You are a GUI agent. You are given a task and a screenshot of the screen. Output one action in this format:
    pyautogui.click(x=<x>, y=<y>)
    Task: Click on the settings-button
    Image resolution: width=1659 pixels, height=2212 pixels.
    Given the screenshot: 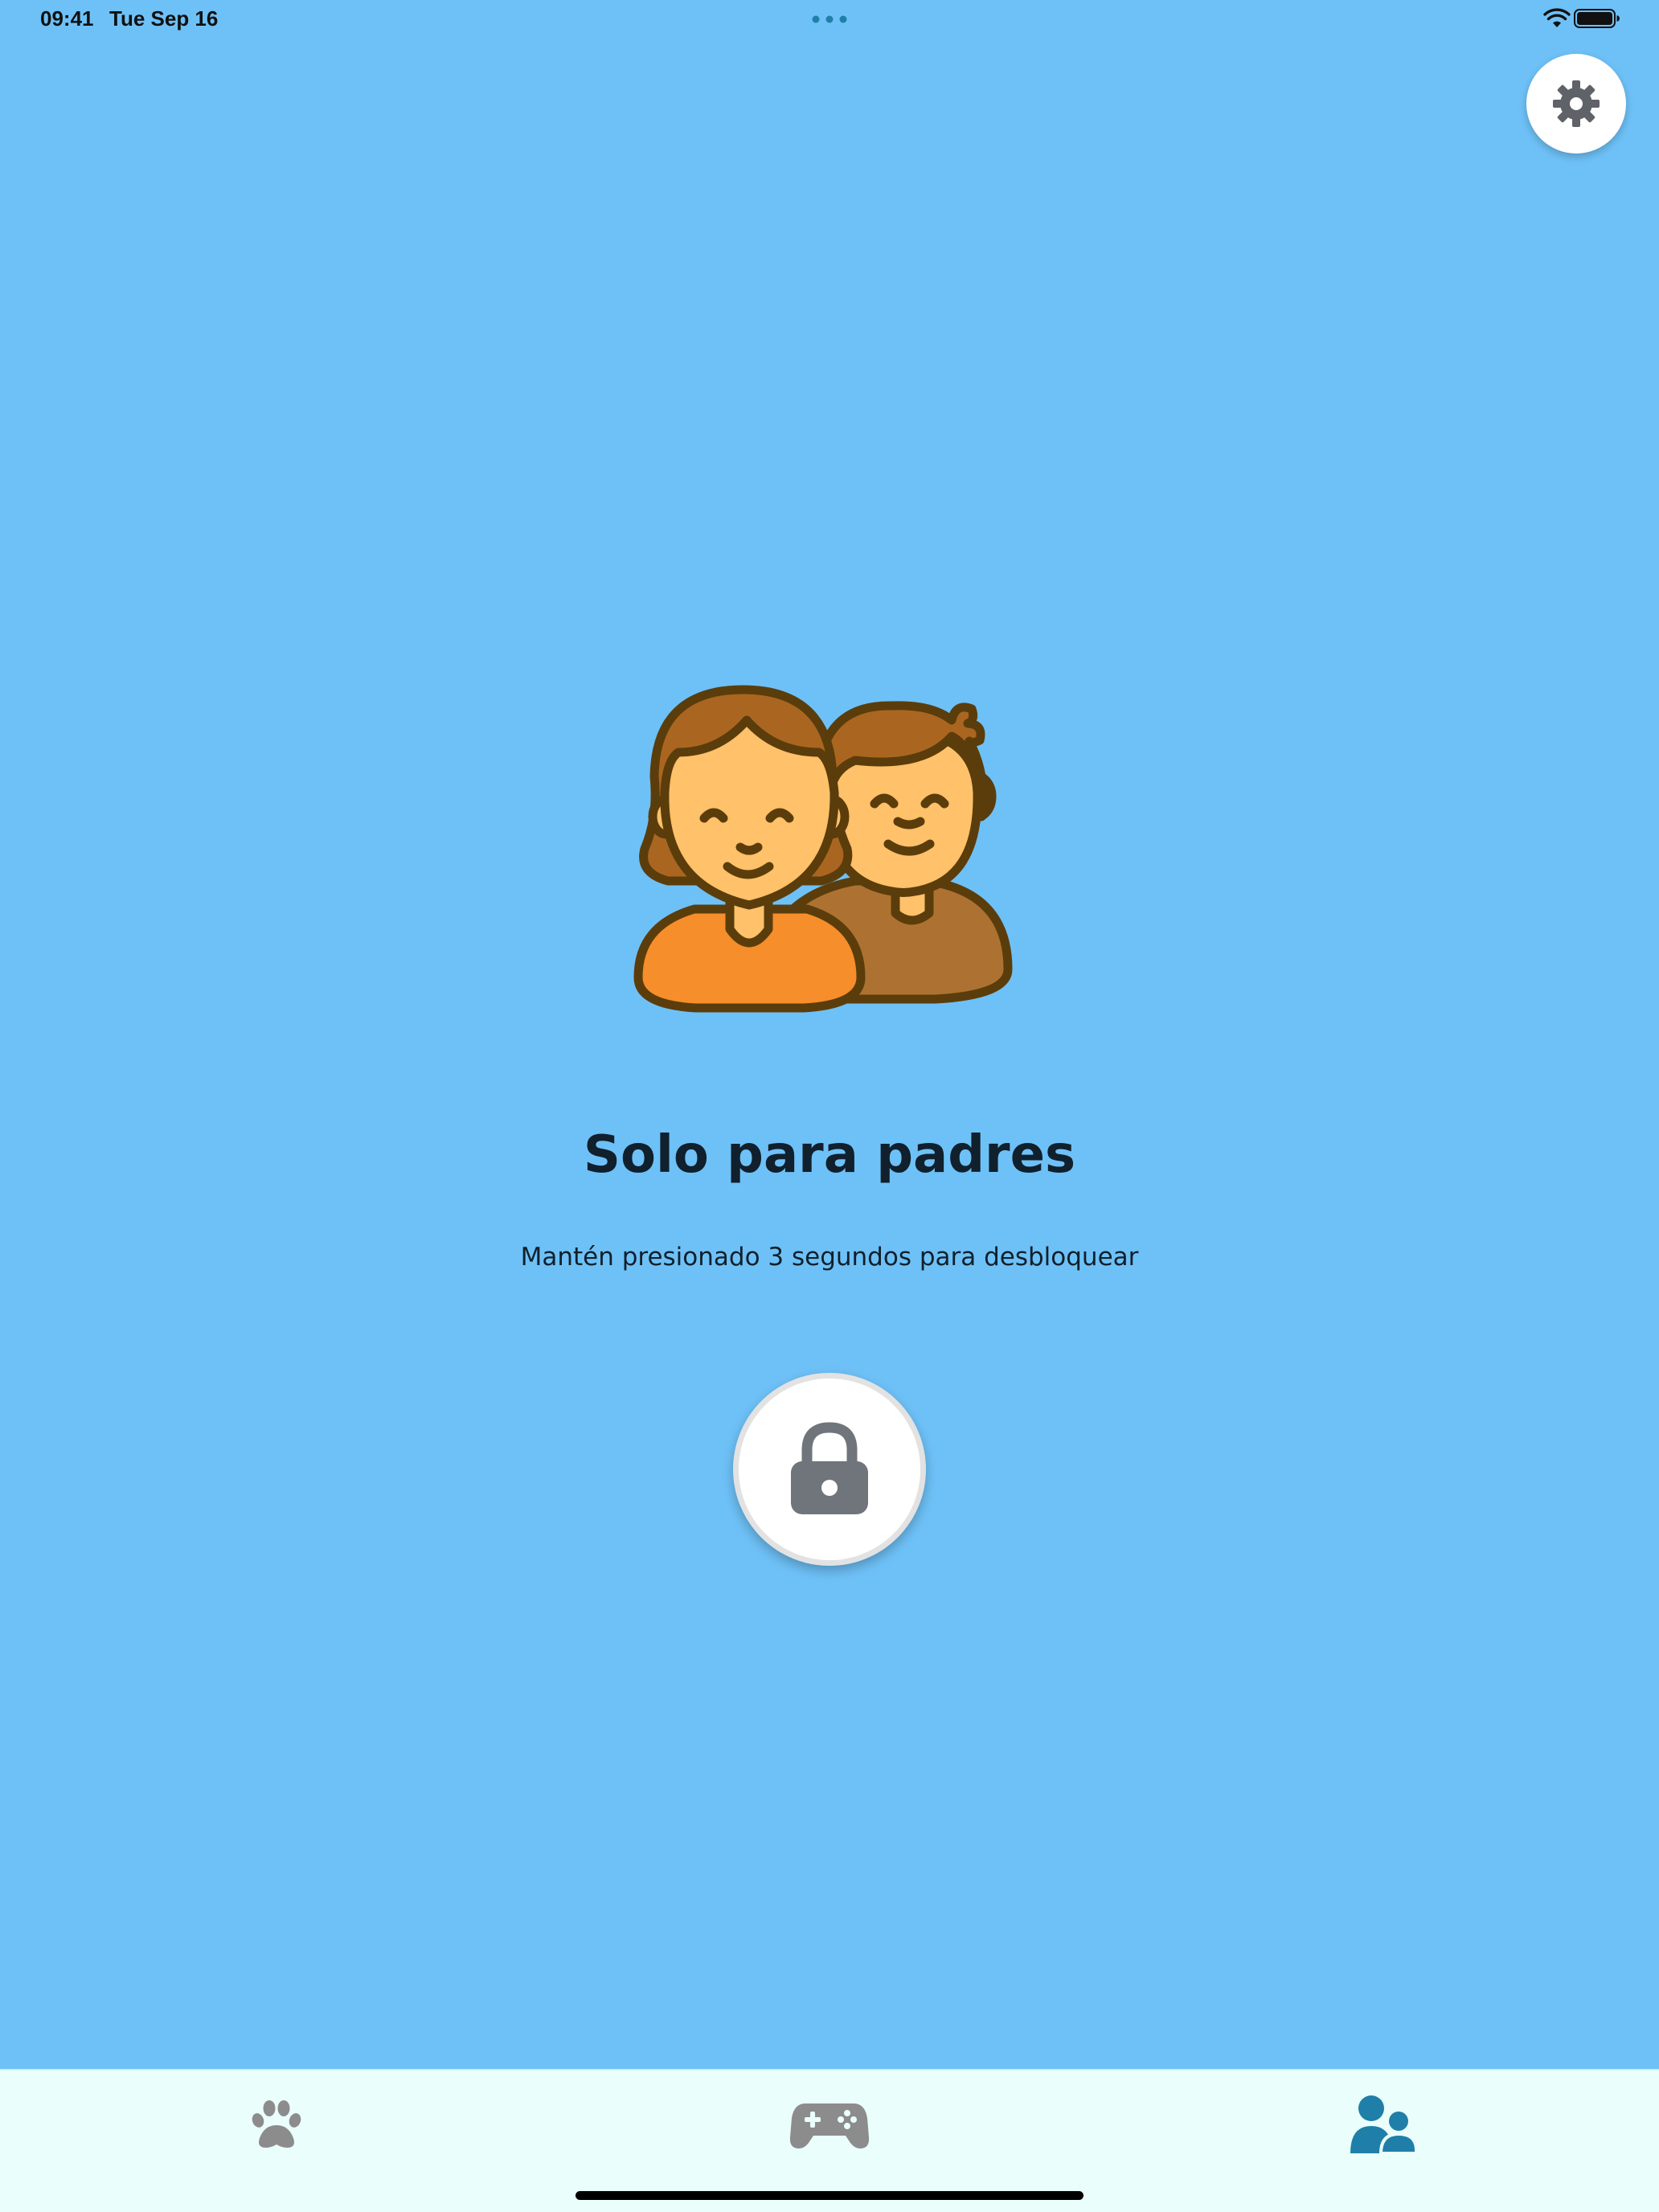 What is the action you would take?
    pyautogui.click(x=1576, y=104)
    